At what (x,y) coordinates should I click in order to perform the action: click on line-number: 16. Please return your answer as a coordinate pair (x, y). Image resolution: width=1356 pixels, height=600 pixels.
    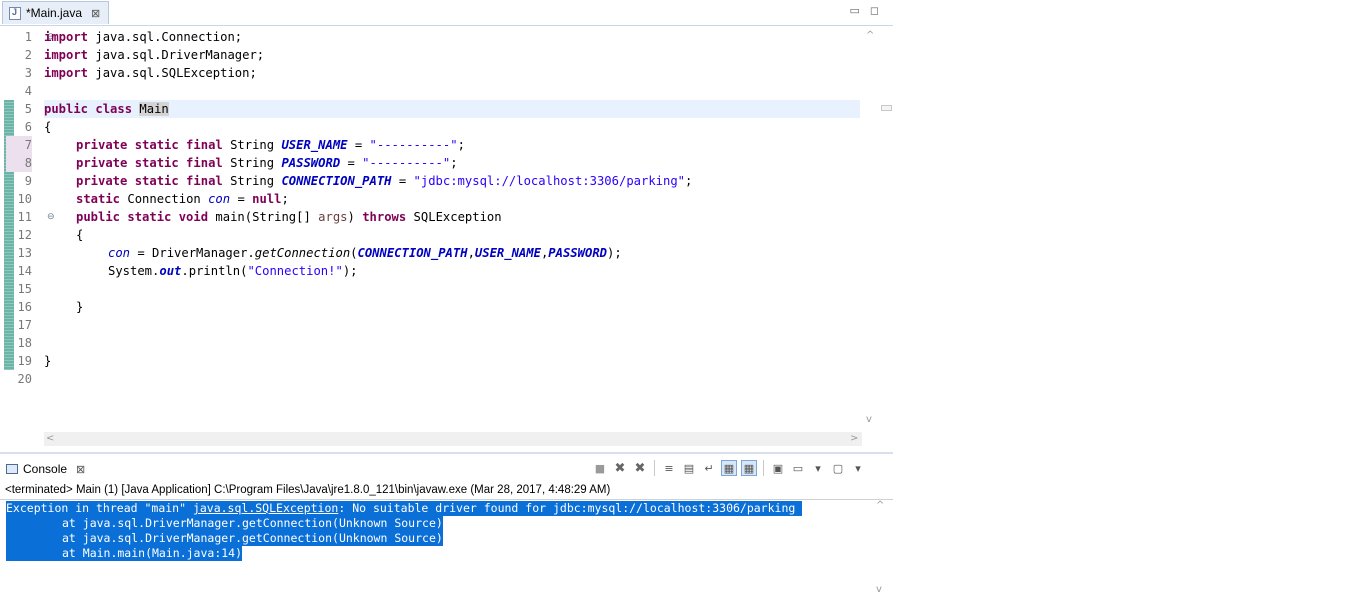
    Looking at the image, I should click on (24, 307).